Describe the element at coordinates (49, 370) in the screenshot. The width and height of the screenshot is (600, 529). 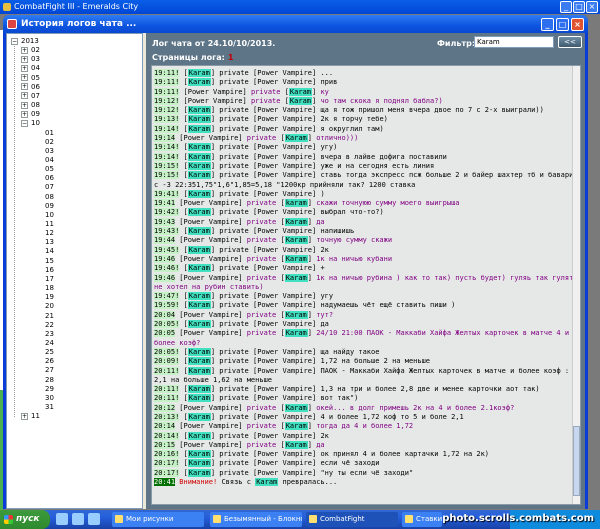
I see `tree-node-day: 27` at that location.